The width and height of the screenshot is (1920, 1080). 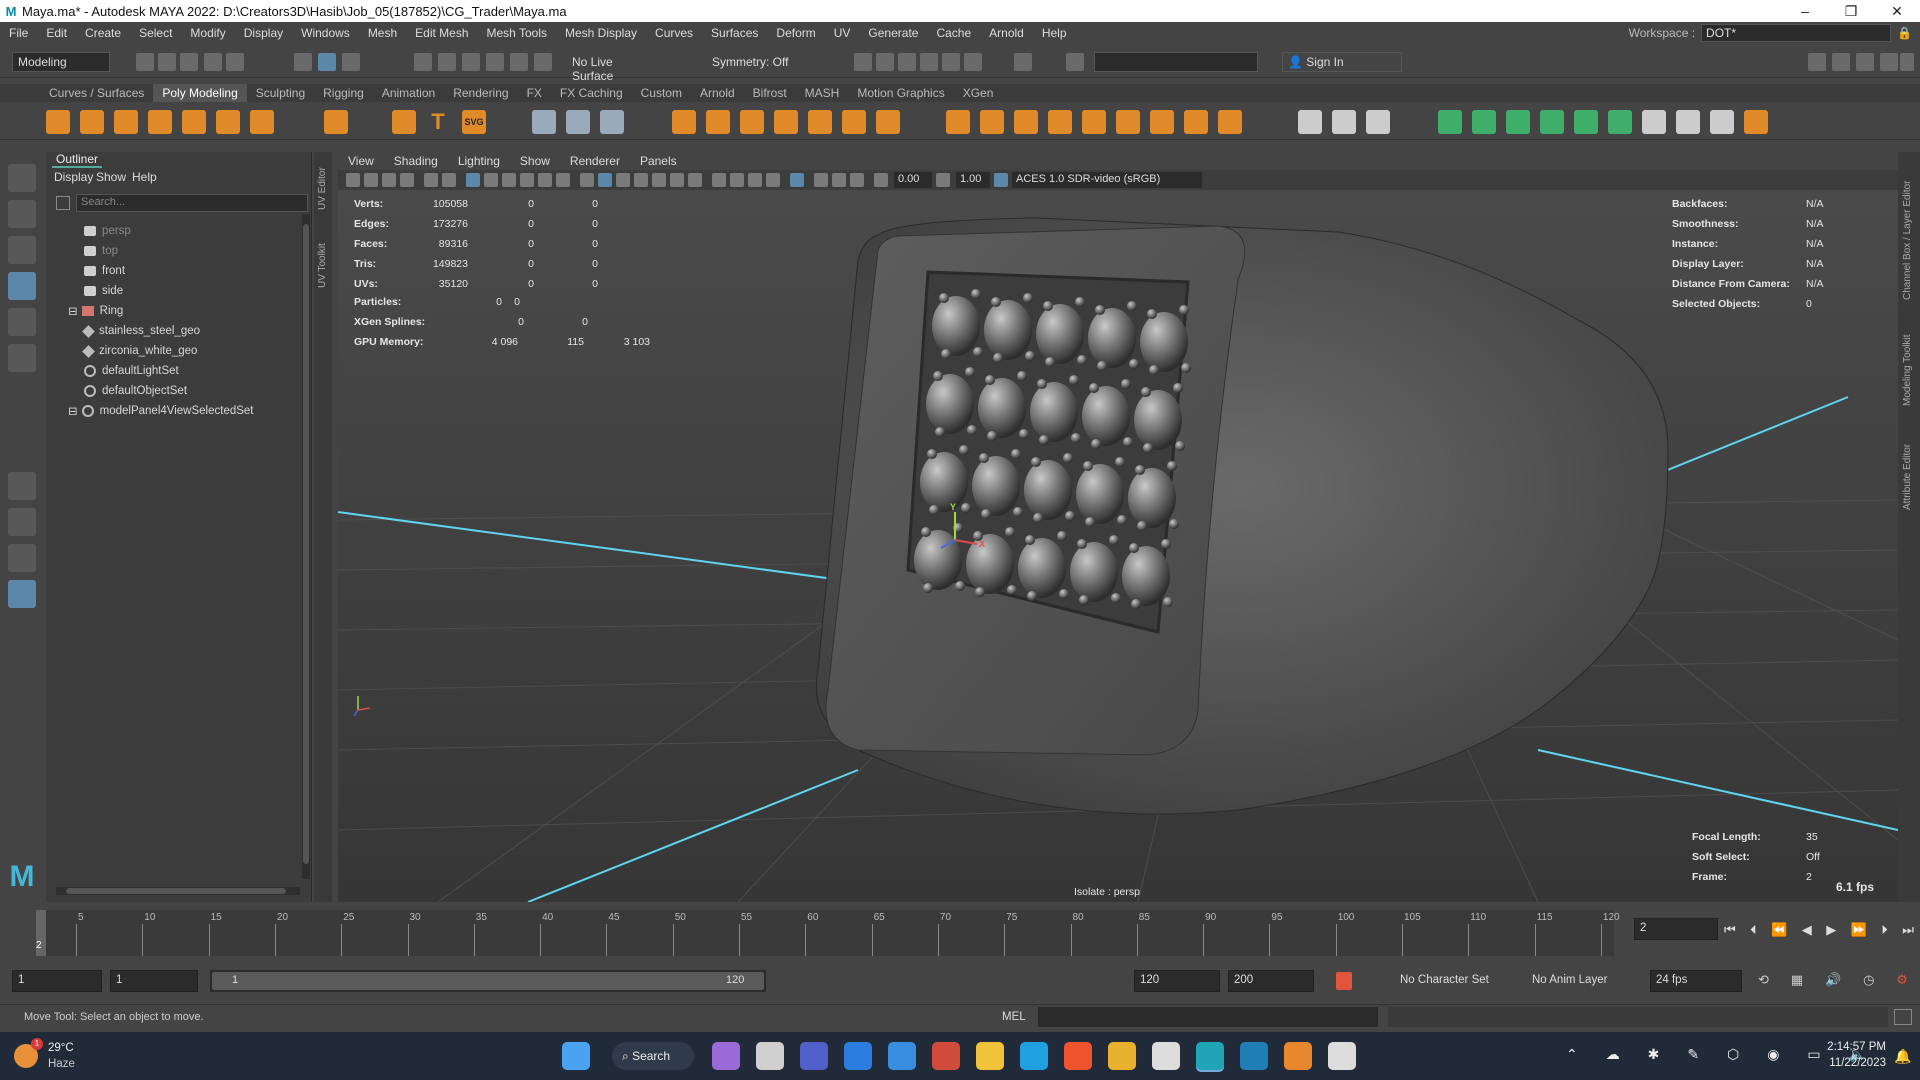 I want to click on viewport-menu-shading: Shading, so click(x=416, y=161).